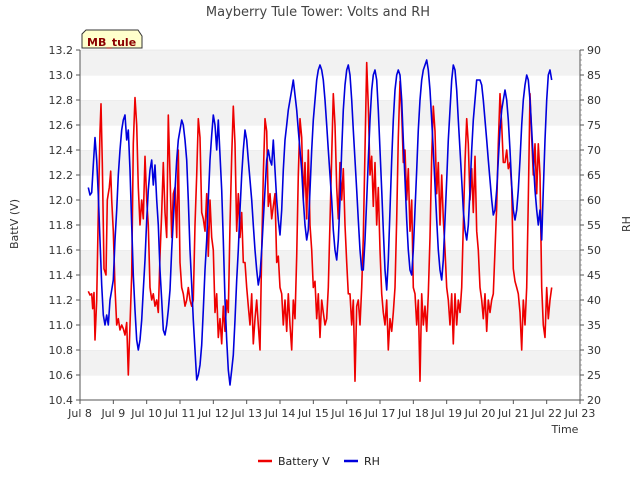  I want to click on x-tick-label: Jul 13, so click(246, 413).